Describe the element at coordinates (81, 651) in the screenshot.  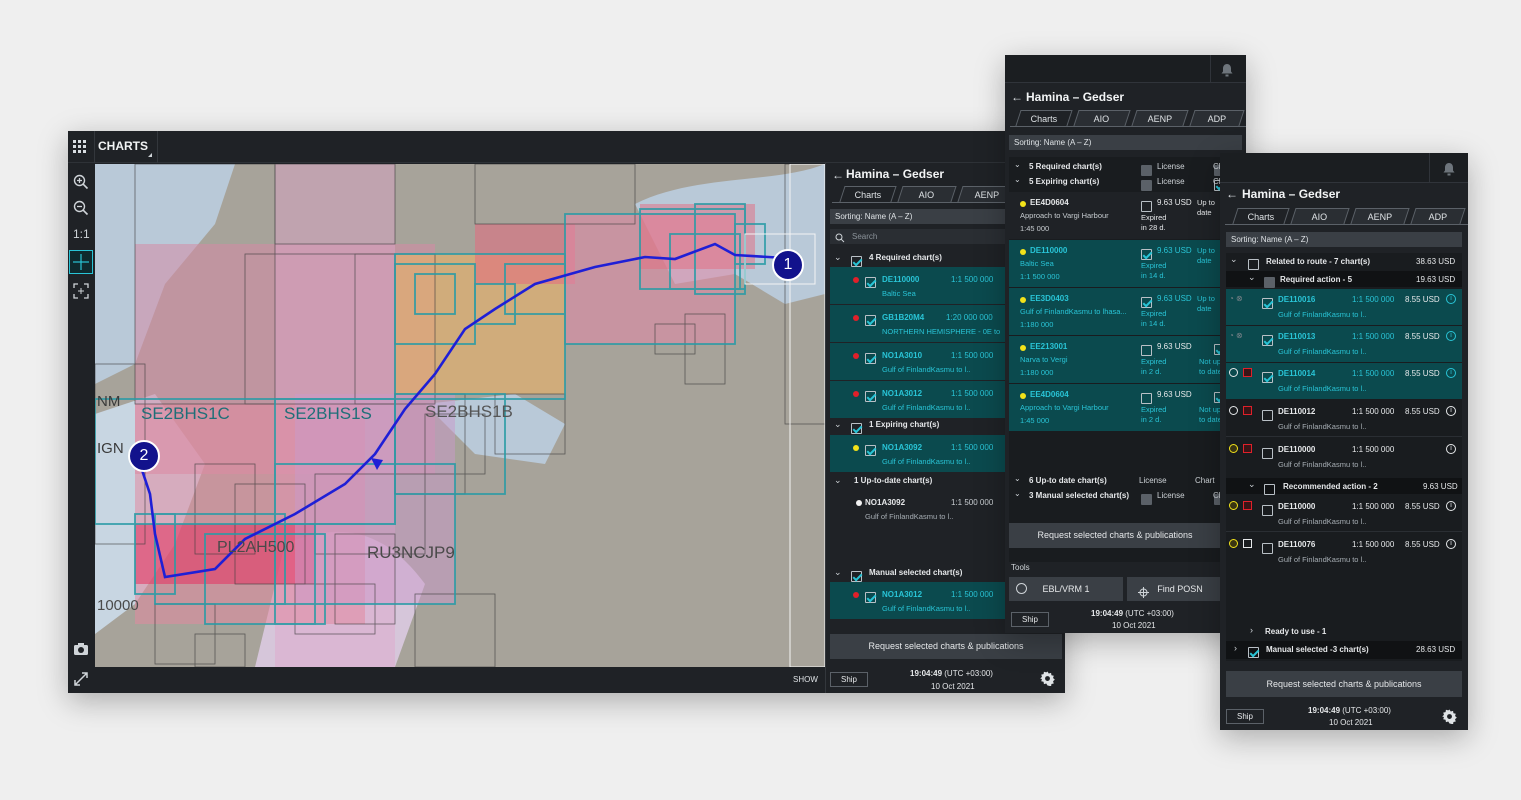
I see `camera-icon` at that location.